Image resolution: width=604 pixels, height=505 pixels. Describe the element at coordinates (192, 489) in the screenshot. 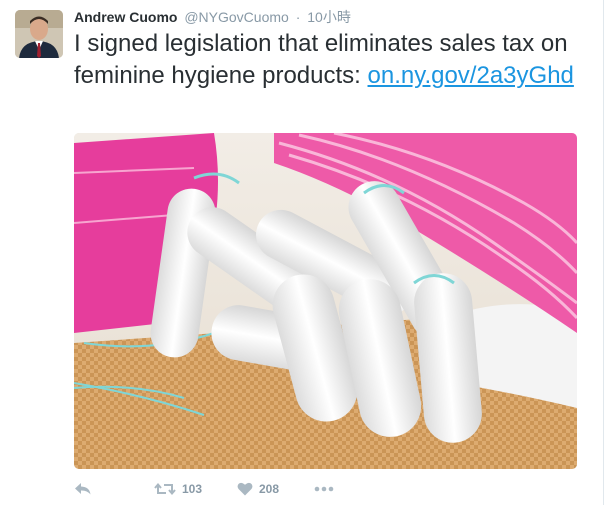

I see `retweet-count: 103` at that location.